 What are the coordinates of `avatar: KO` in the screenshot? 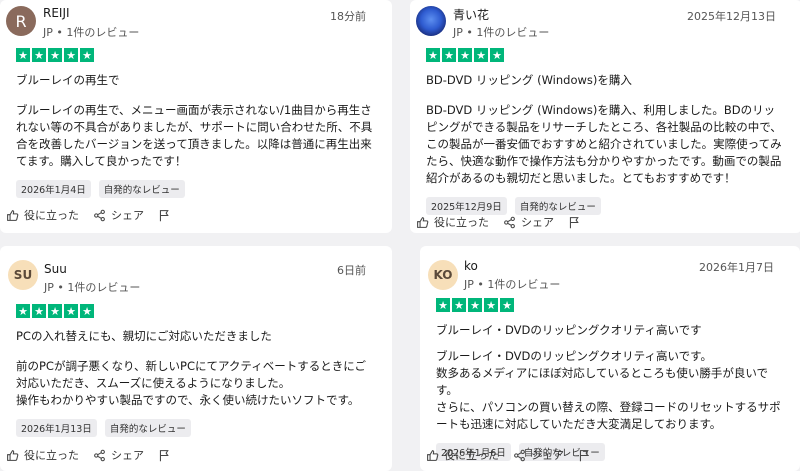 It's located at (443, 275).